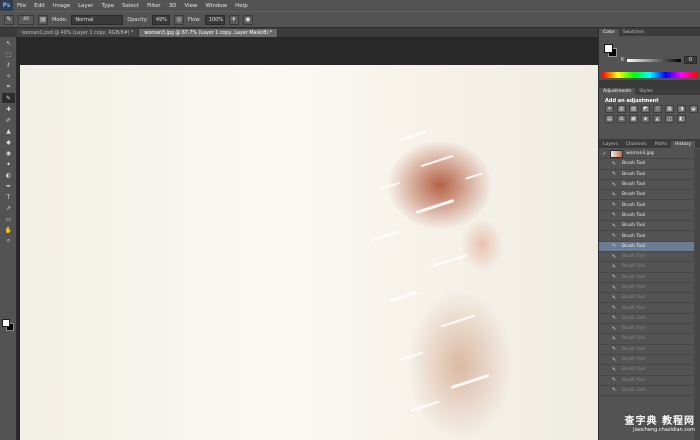  What do you see at coordinates (633, 109) in the screenshot?
I see `adjustment-2-icon: ▨` at bounding box center [633, 109].